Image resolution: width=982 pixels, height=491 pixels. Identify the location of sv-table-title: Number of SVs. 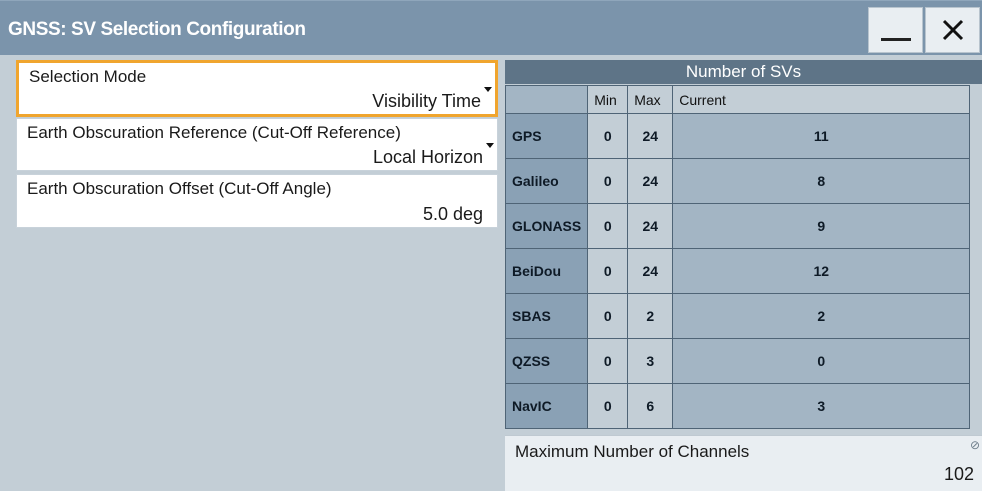
(743, 72).